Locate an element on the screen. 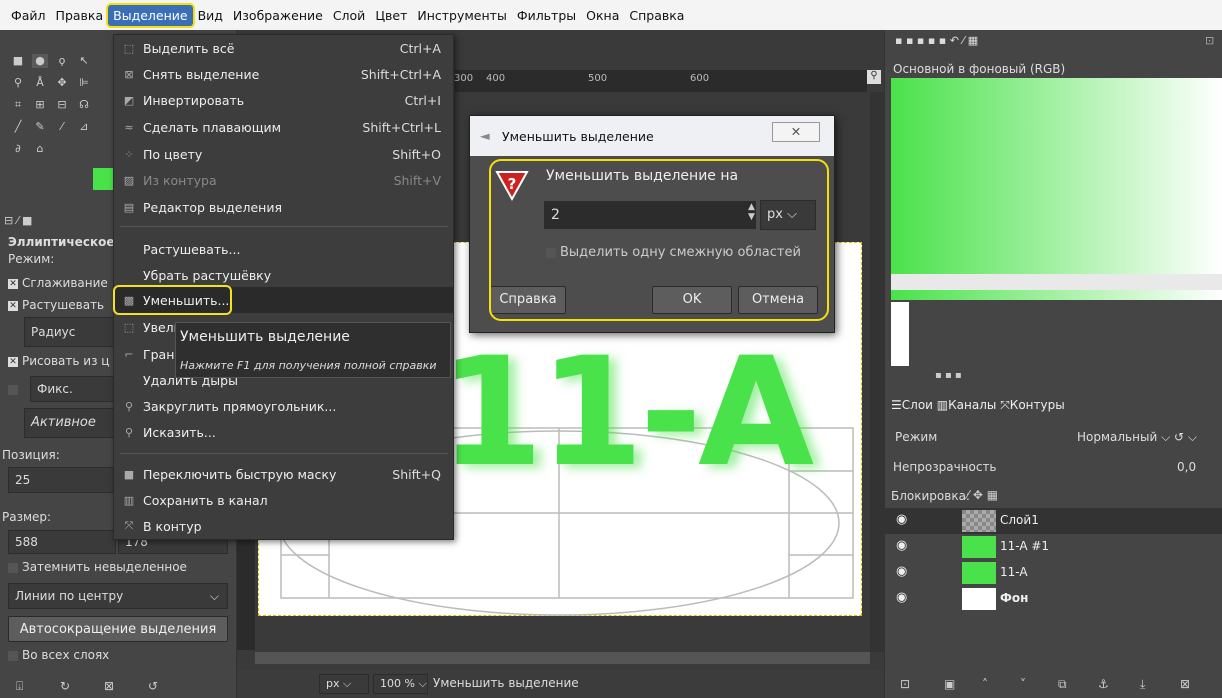 The height and width of the screenshot is (698, 1222). zoom-select: 100 % ⌵ is located at coordinates (400, 684).